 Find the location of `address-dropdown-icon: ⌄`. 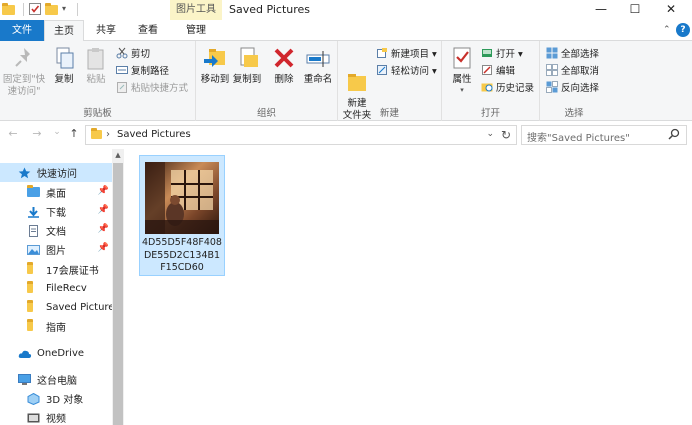

address-dropdown-icon: ⌄ is located at coordinates (490, 134).